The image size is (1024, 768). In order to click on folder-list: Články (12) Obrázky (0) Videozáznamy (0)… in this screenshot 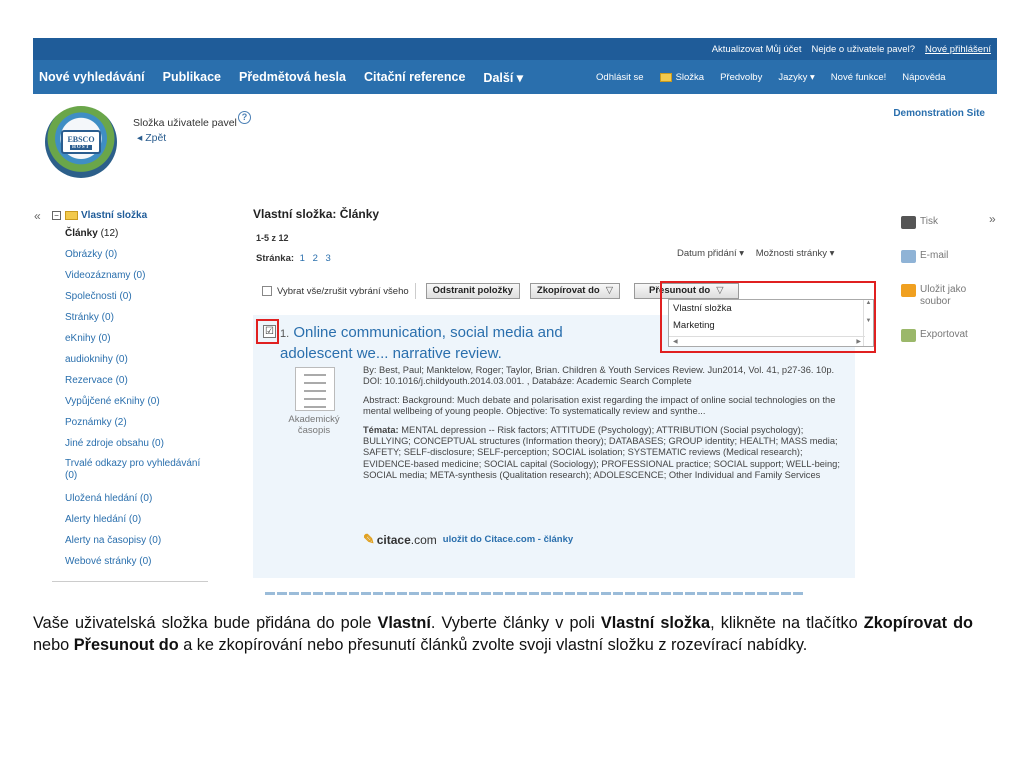, I will do `click(137, 397)`.